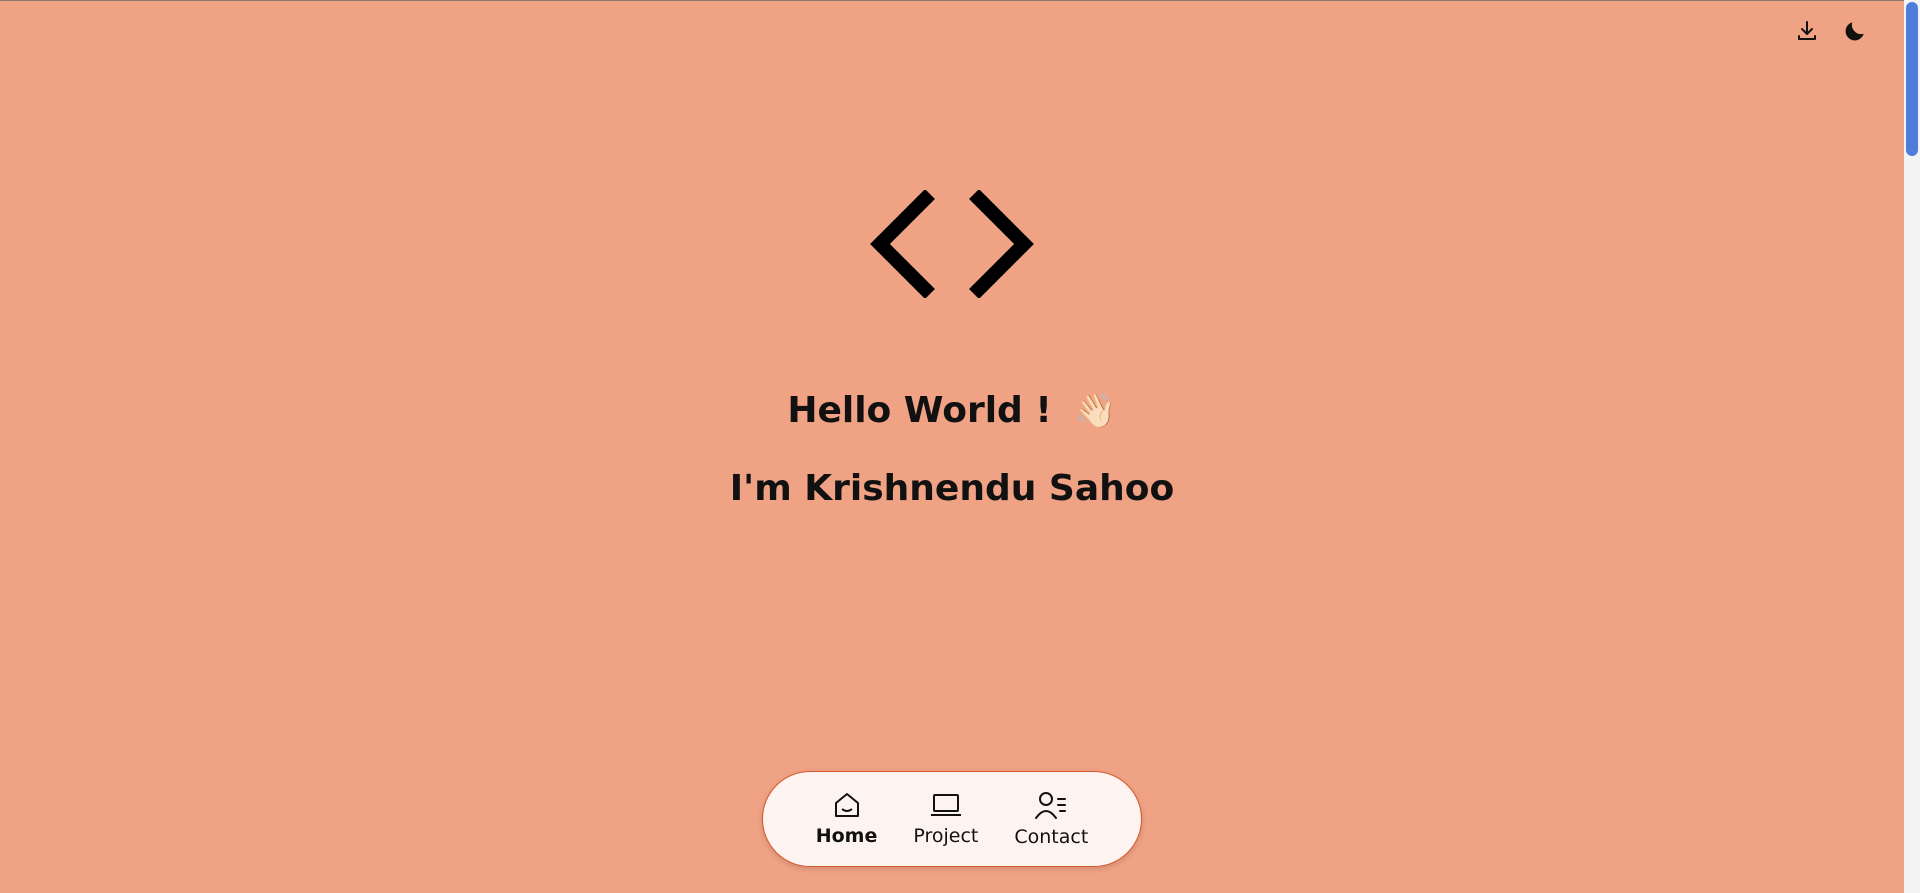 Image resolution: width=1920 pixels, height=893 pixels. I want to click on greeting-text: Hello World !, so click(919, 410).